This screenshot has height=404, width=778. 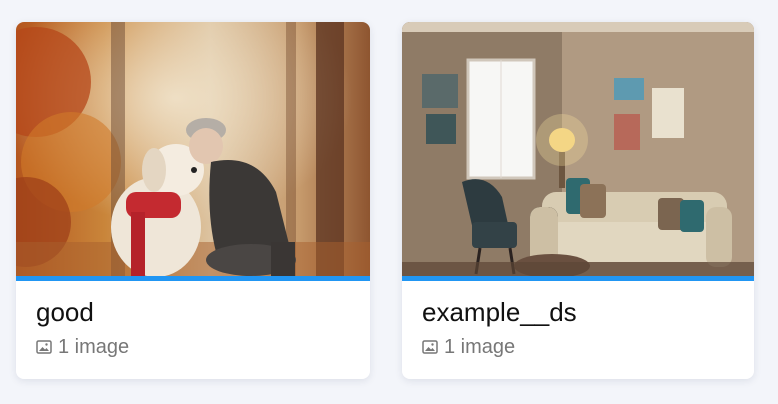 I want to click on card-meta: example__ds 1 image, so click(x=578, y=320).